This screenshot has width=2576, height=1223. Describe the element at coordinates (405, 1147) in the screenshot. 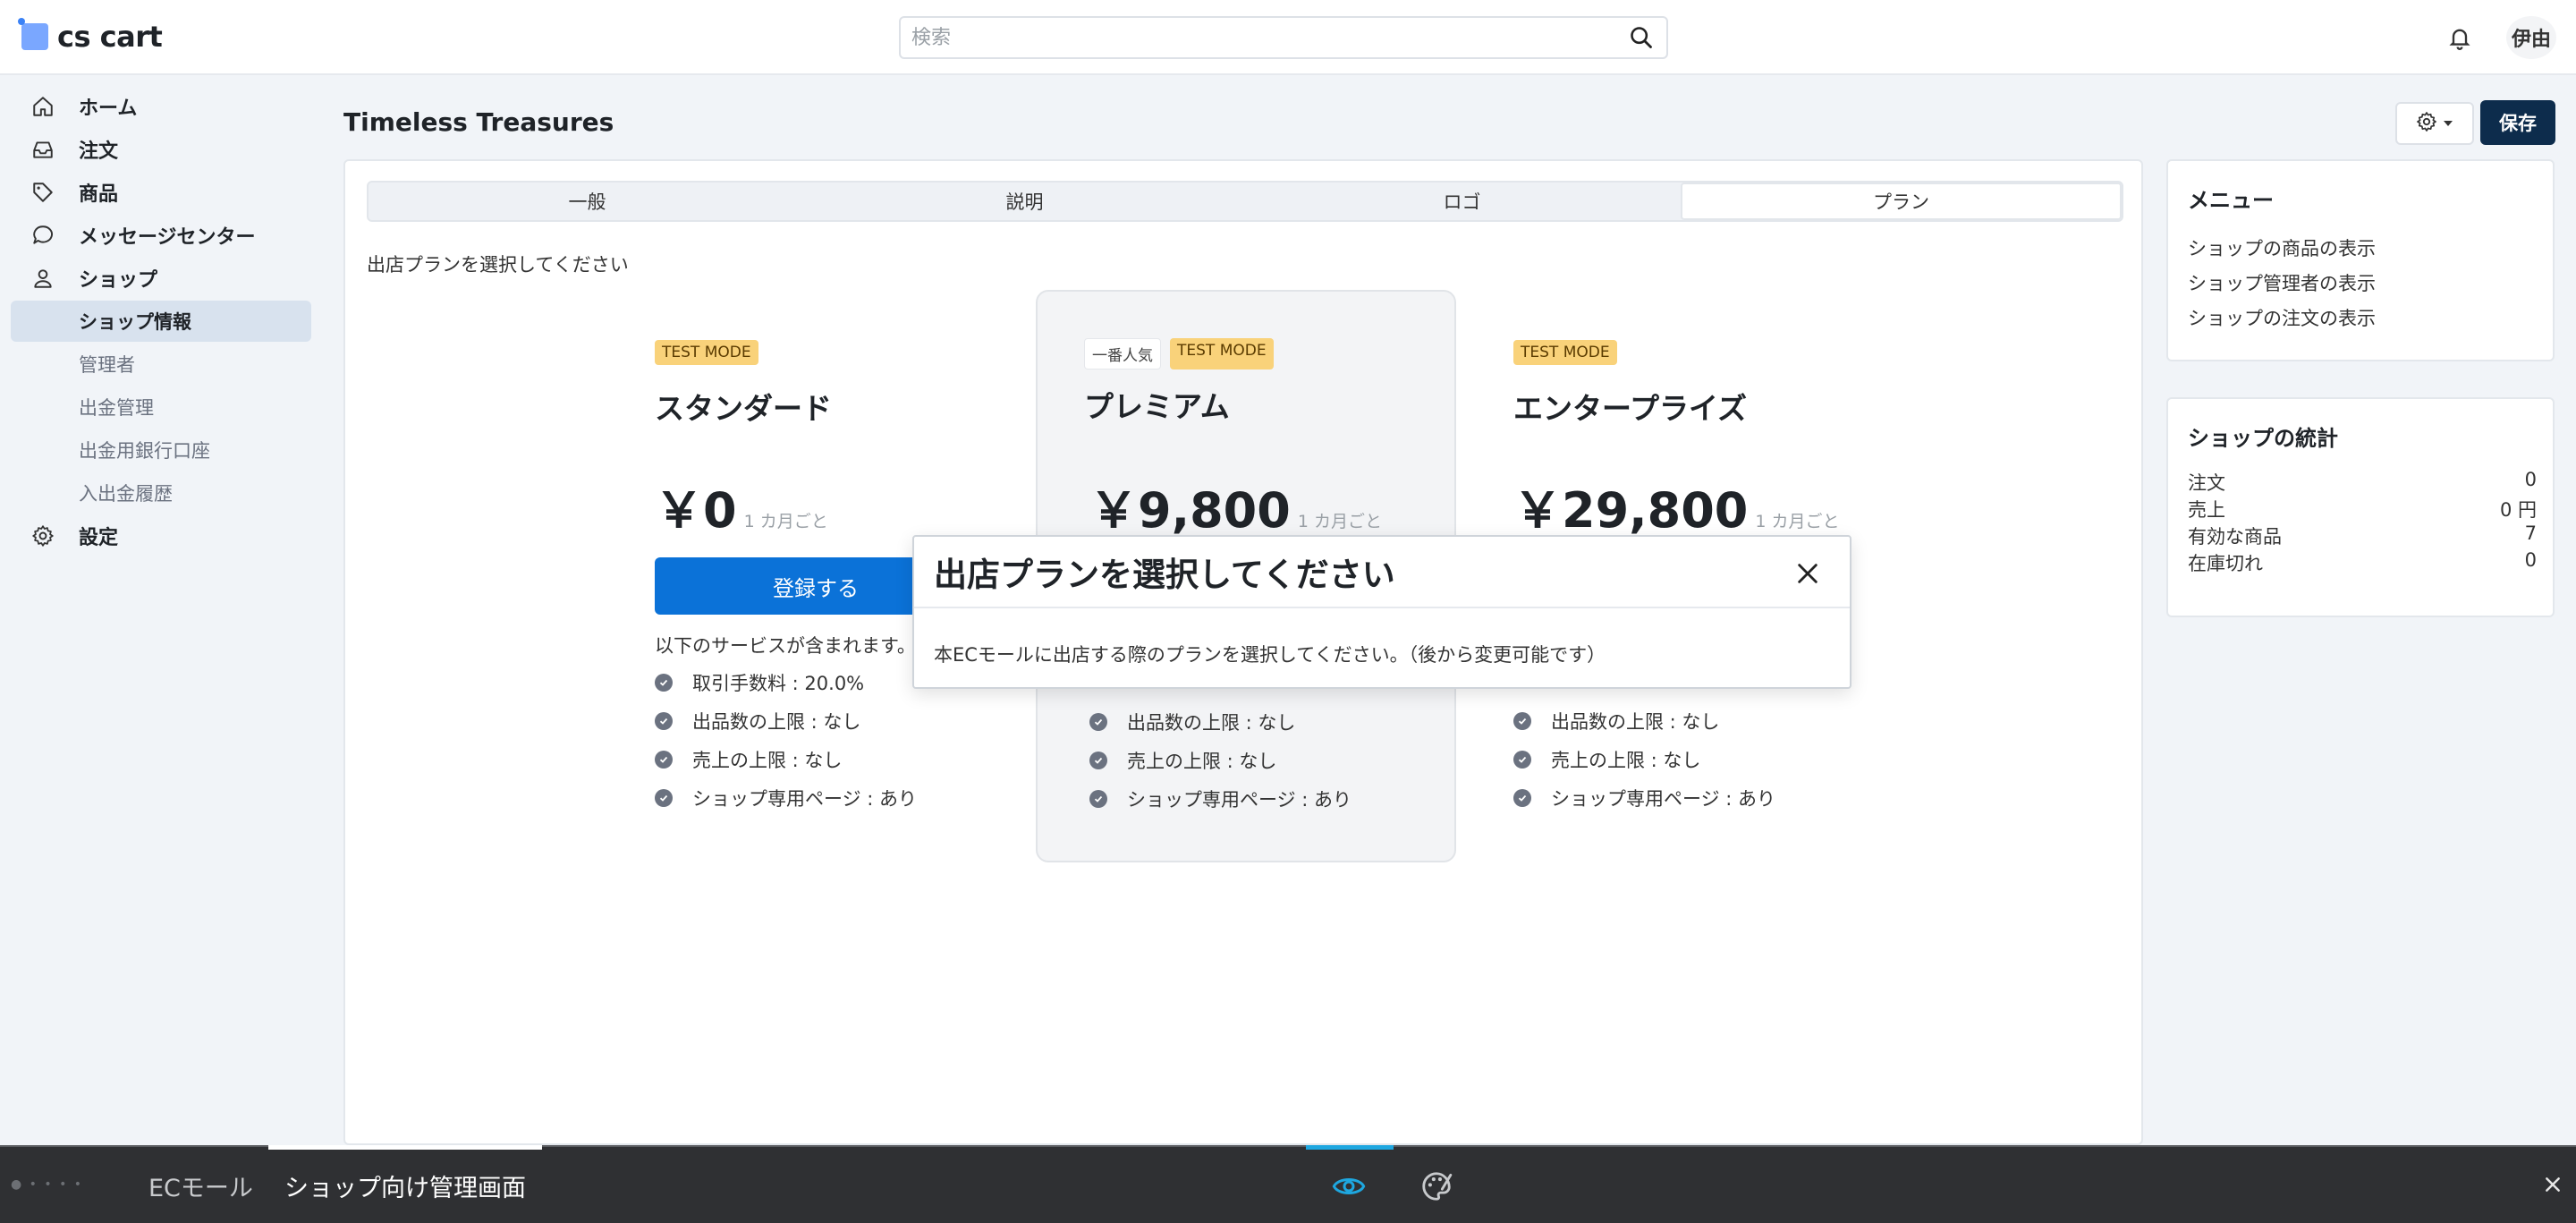

I see `active-tab-indicator` at that location.